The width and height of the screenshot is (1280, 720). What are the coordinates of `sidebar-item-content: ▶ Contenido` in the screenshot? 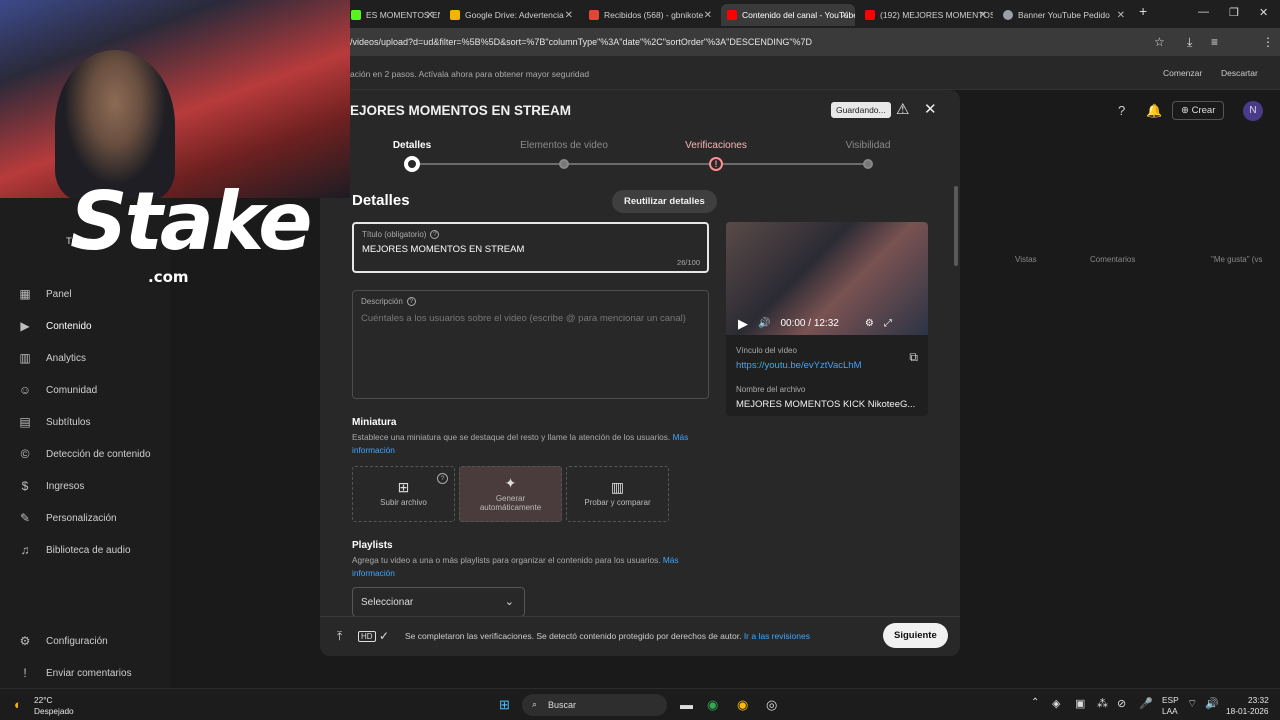 It's located at (54, 326).